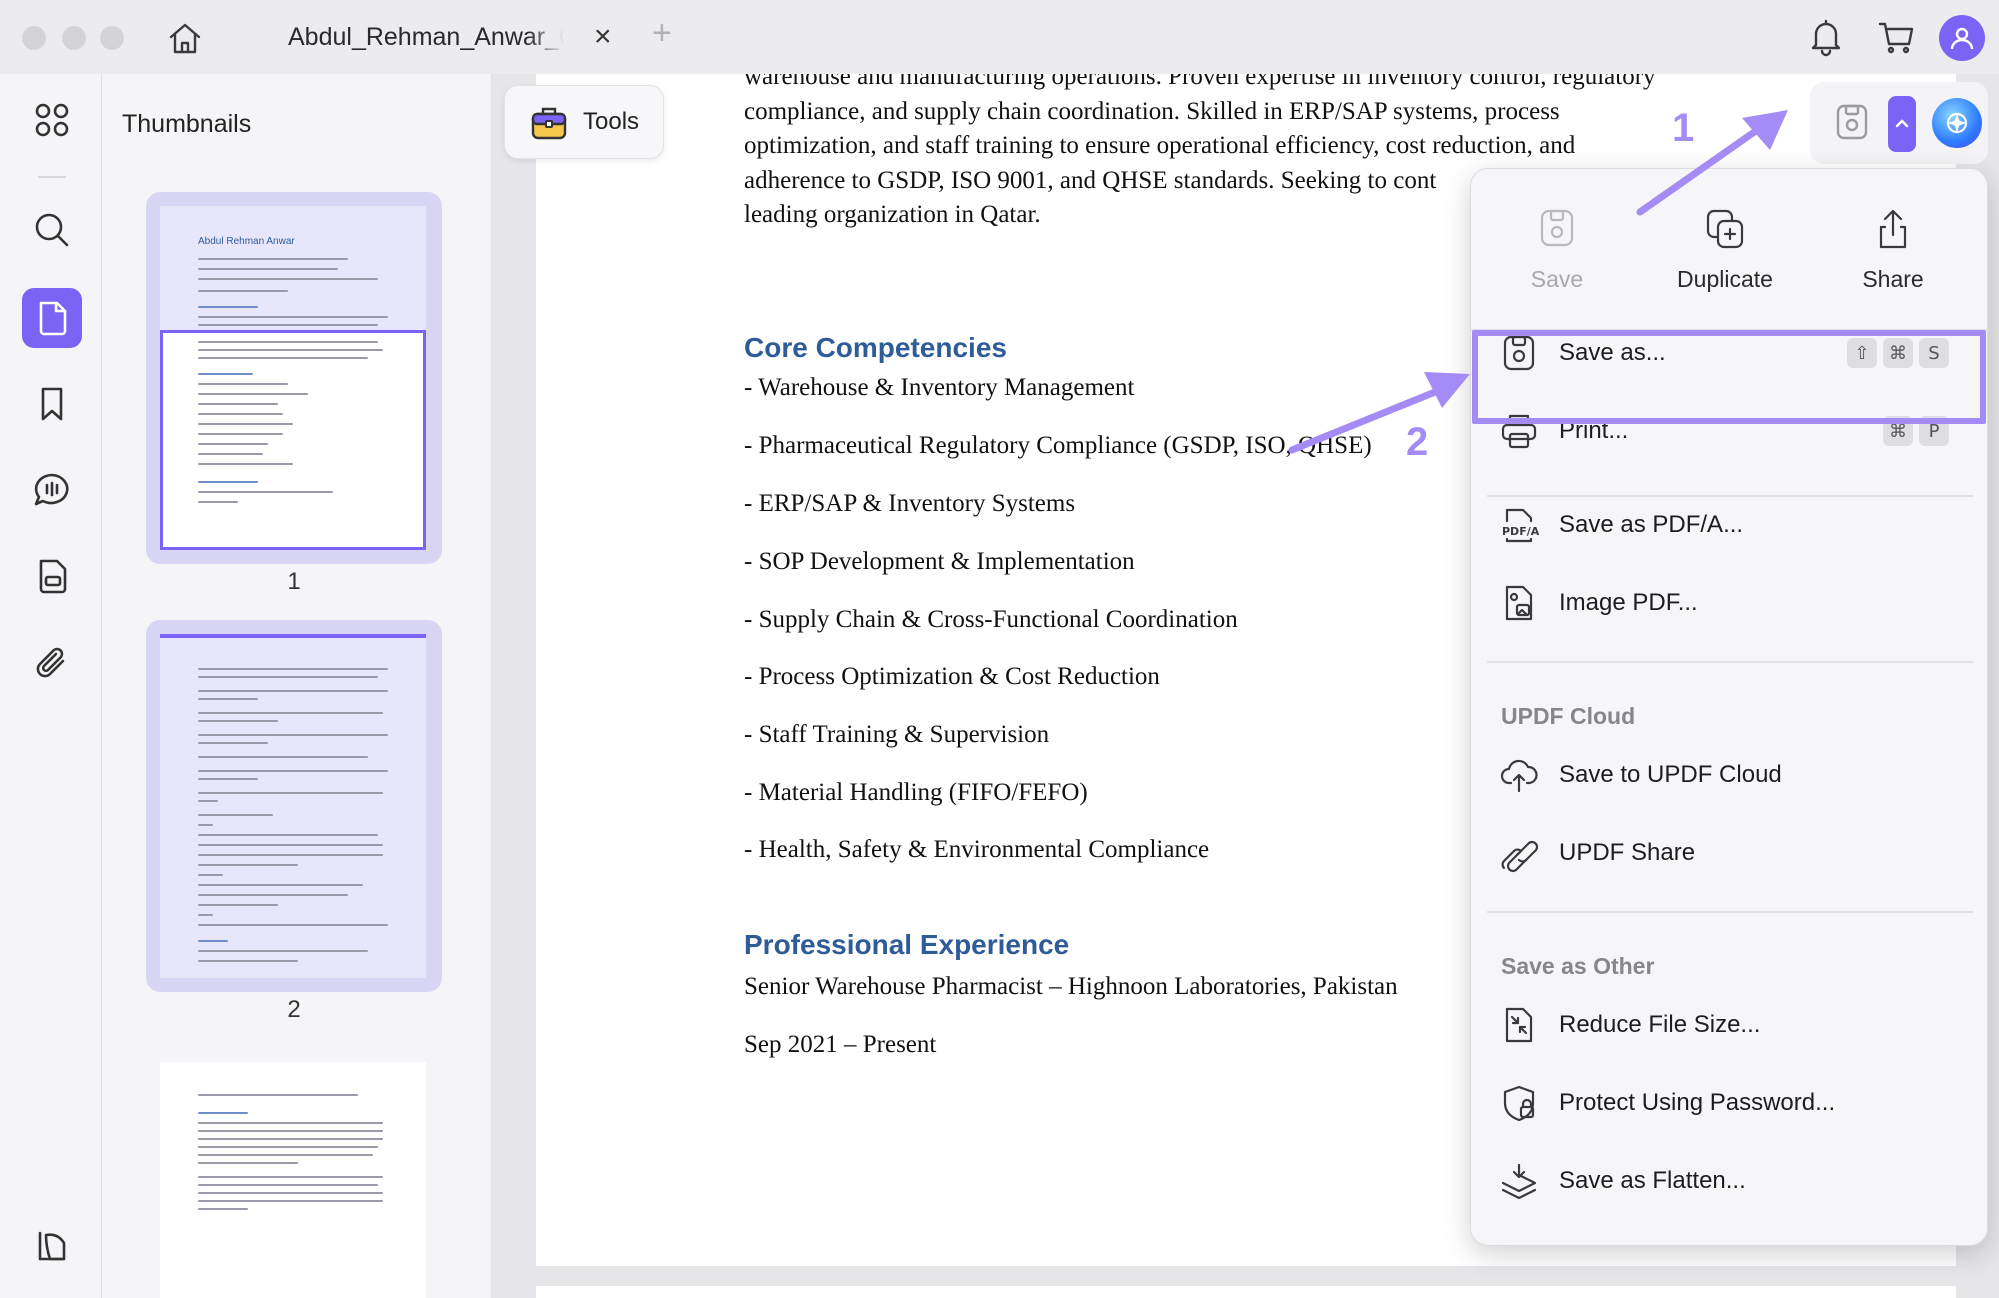 This screenshot has height=1298, width=1999. I want to click on thumbnail-heading: Abdul Rehman Anwar, so click(246, 241).